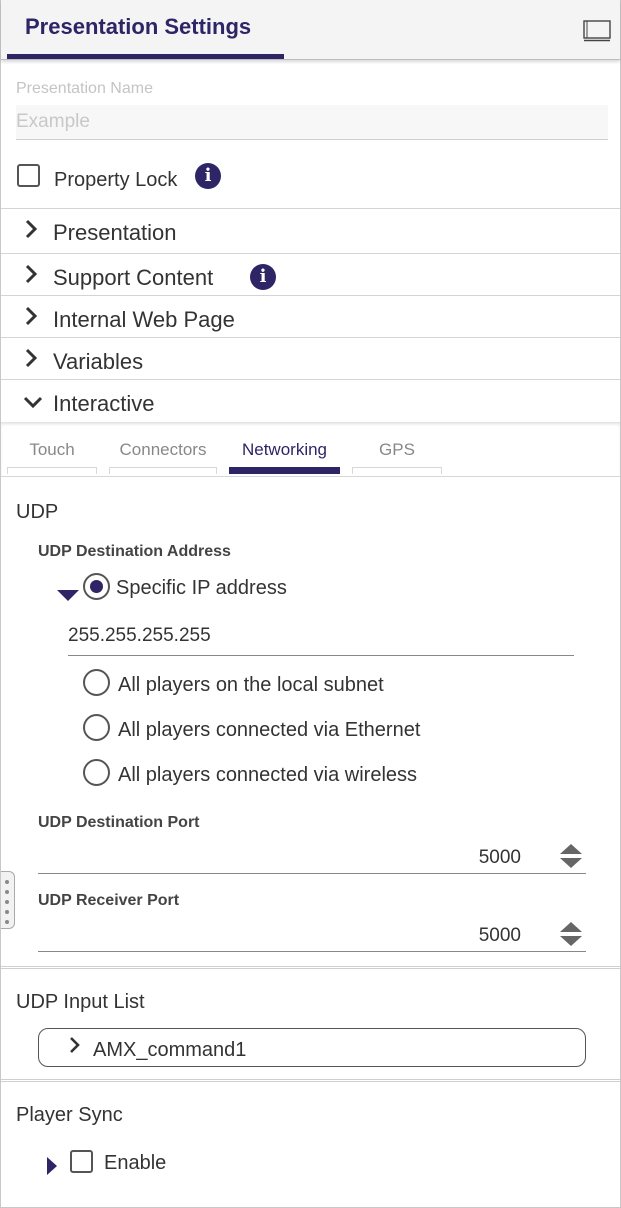 Image resolution: width=621 pixels, height=1208 pixels. What do you see at coordinates (96, 682) in the screenshot?
I see `radio-local-subnet` at bounding box center [96, 682].